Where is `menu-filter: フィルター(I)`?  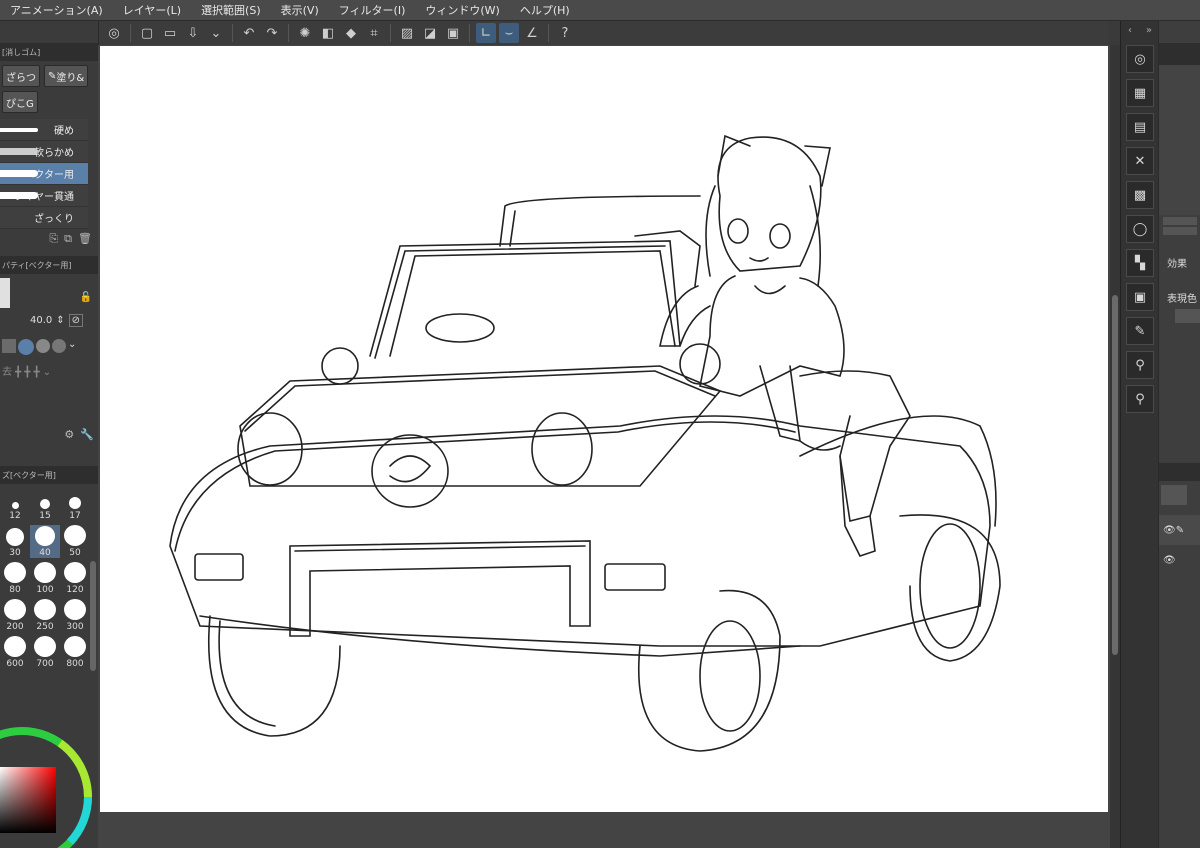 menu-filter: フィルター(I) is located at coordinates (372, 10).